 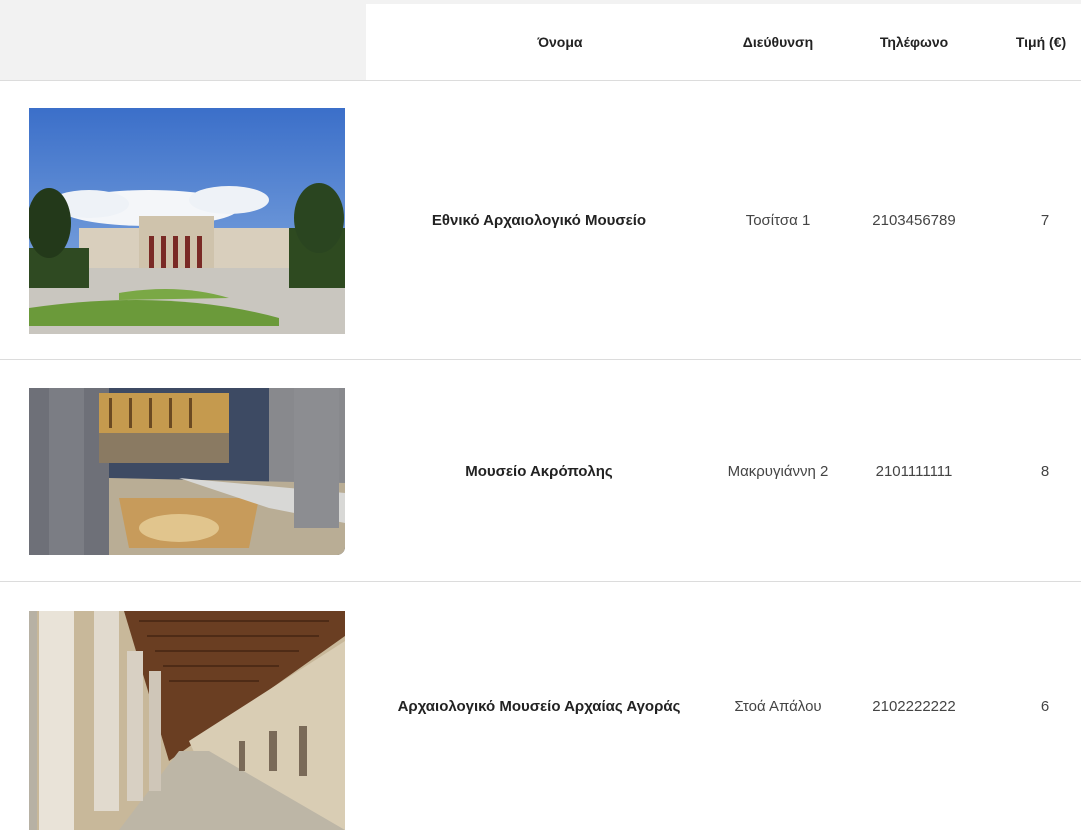 I want to click on museum-price: 6, so click(x=1045, y=706).